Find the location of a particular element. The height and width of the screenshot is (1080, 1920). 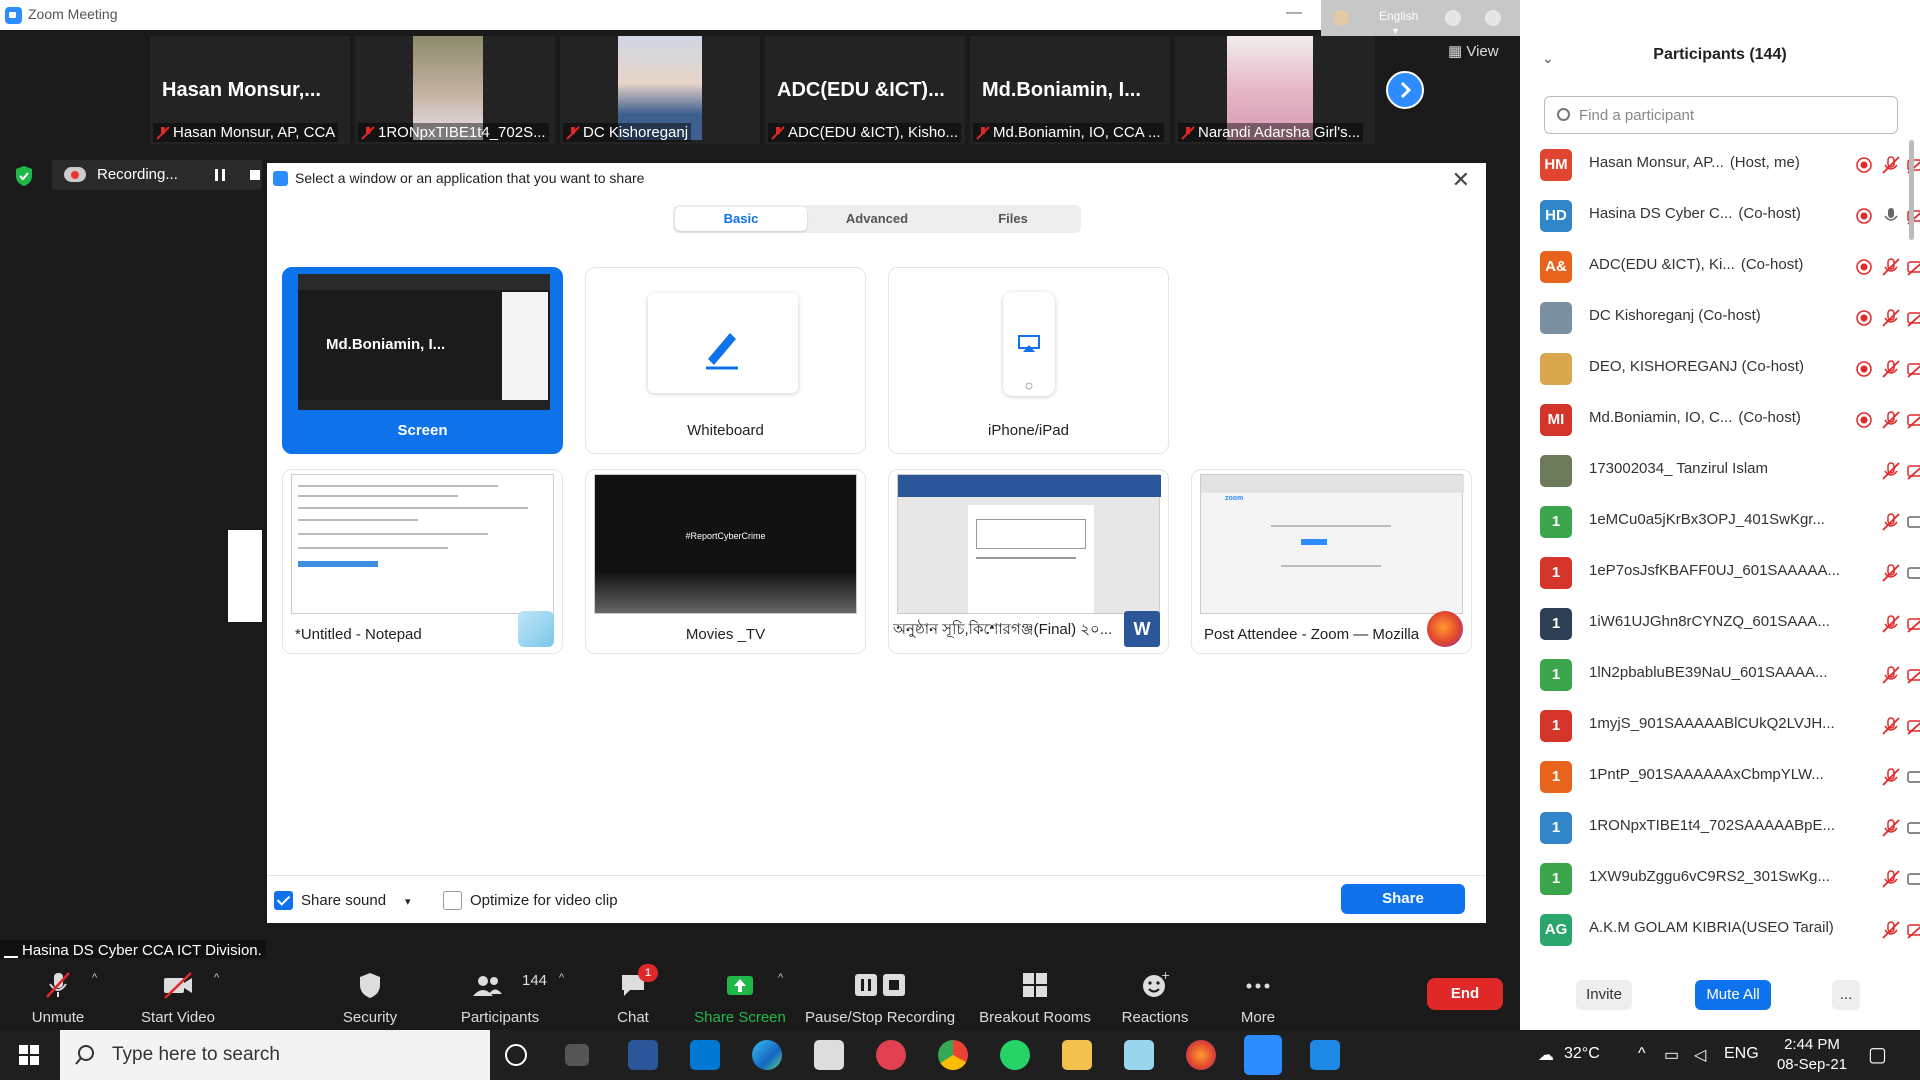

participant-list-scrollbar is located at coordinates (1911, 190).